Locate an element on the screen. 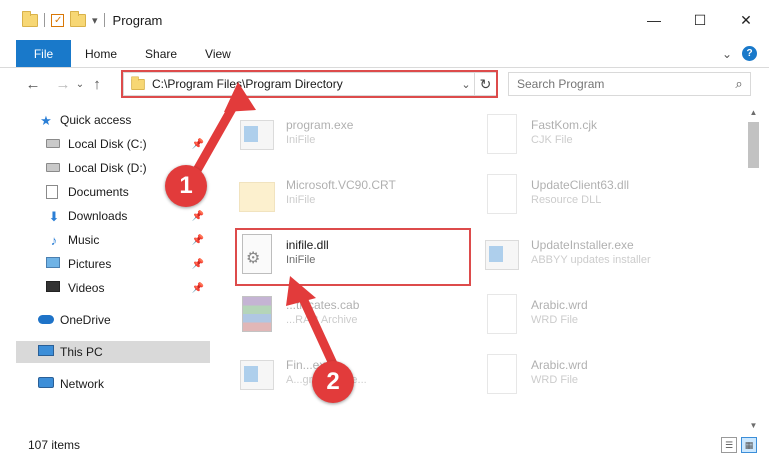 The width and height of the screenshot is (769, 469). sidebar-item-videos: Videos 📌 is located at coordinates (128, 288).